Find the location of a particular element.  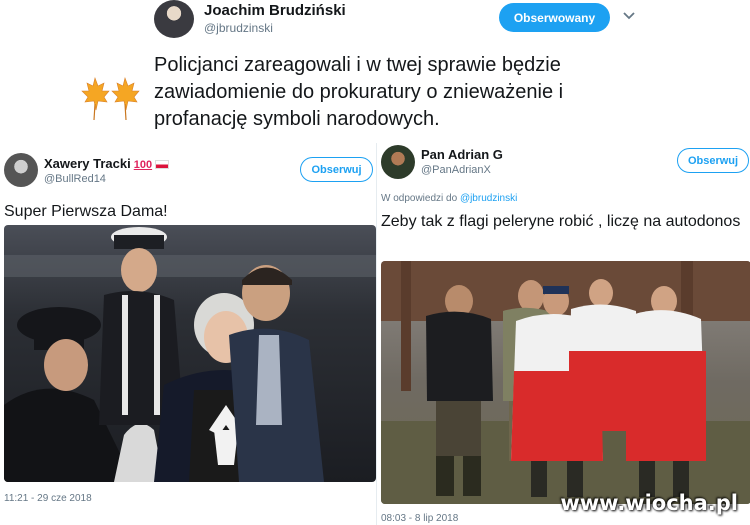

reply-context: W odpowiedzi do @jbrudzinski is located at coordinates (449, 198).